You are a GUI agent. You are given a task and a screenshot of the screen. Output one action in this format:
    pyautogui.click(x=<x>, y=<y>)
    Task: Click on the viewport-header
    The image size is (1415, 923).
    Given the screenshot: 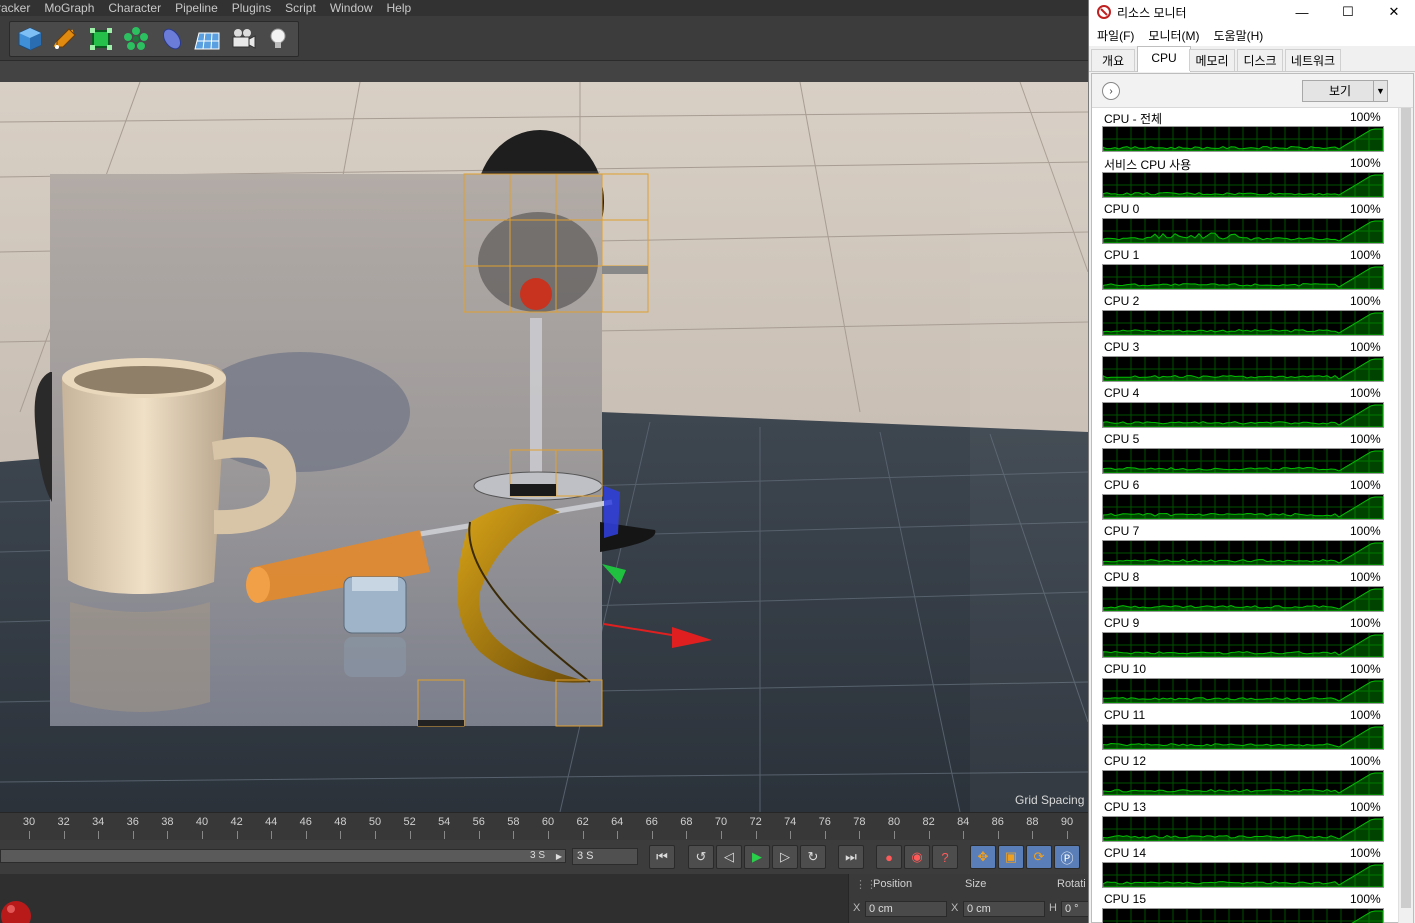 What is the action you would take?
    pyautogui.click(x=544, y=71)
    